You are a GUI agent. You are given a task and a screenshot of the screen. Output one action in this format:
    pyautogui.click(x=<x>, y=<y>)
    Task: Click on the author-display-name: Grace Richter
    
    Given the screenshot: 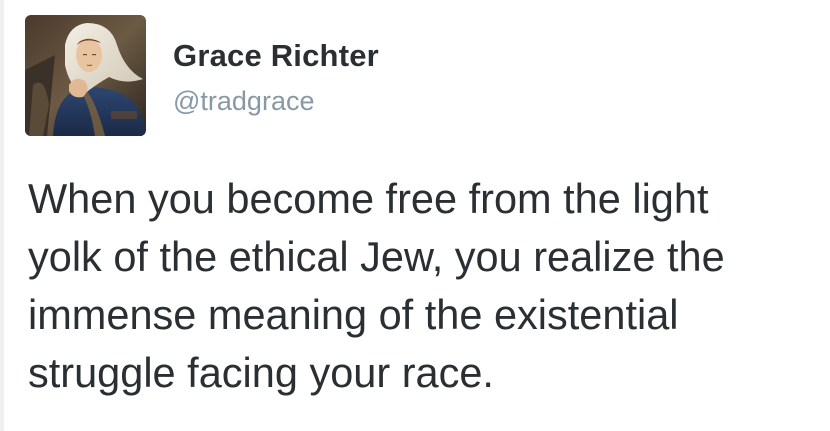 What is the action you would take?
    pyautogui.click(x=276, y=56)
    